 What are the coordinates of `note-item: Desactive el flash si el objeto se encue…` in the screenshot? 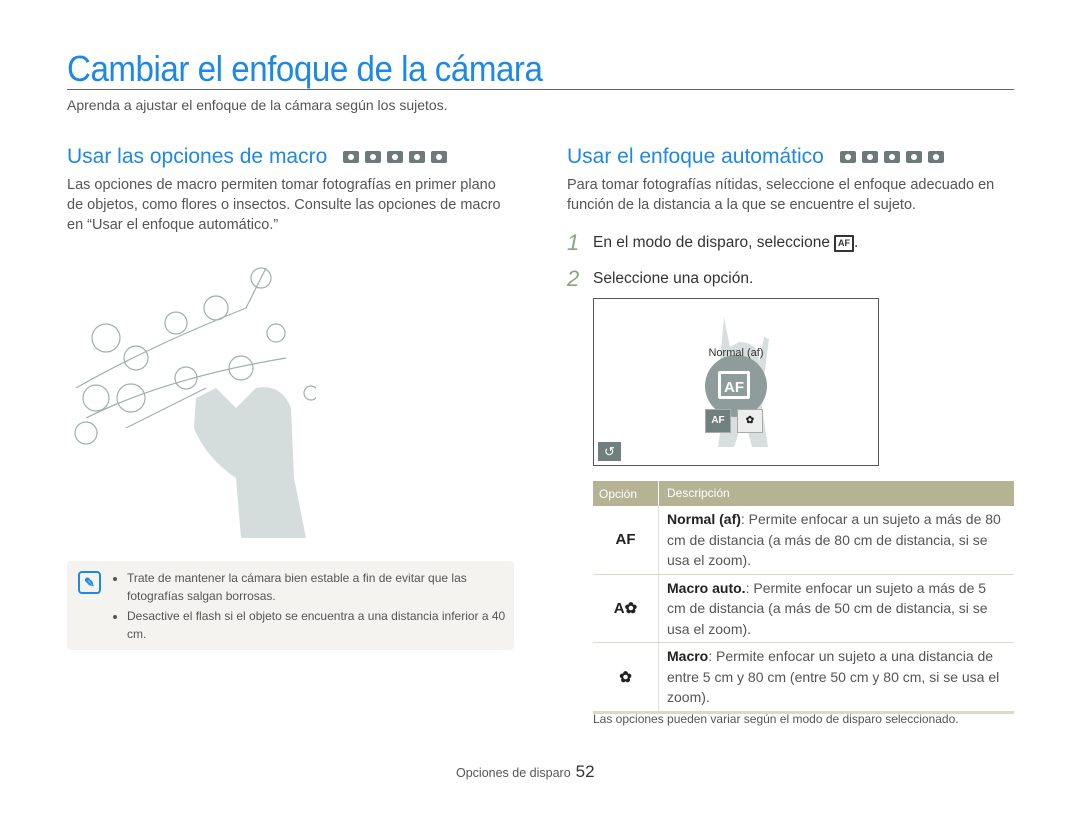 It's located at (319, 625).